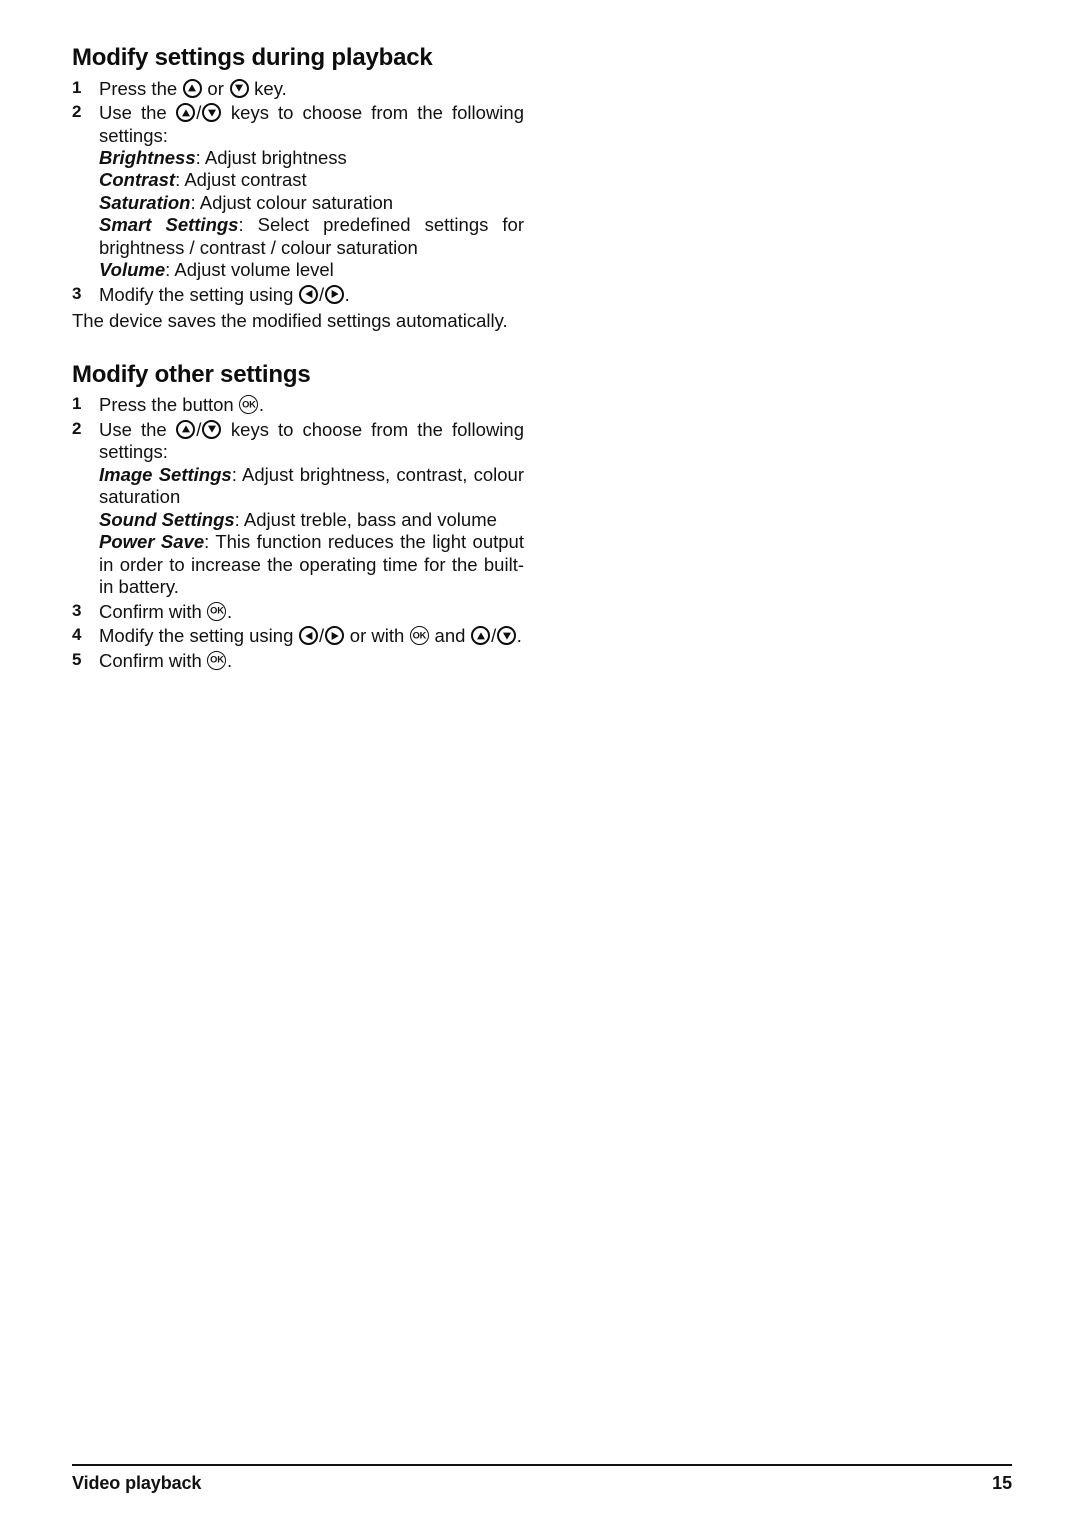  What do you see at coordinates (542, 1483) in the screenshot?
I see `footer-row: Video playback 15` at bounding box center [542, 1483].